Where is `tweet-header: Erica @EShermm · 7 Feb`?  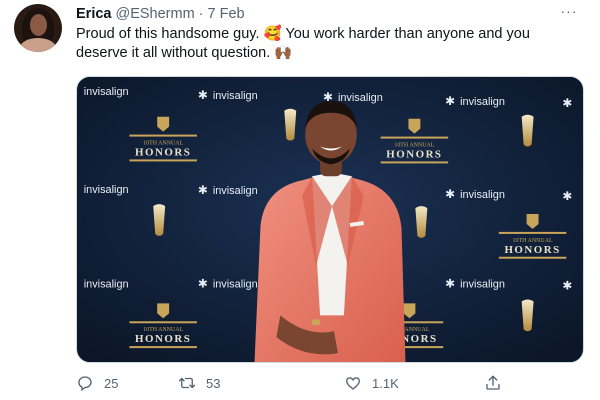 tweet-header: Erica @EShermm · 7 Feb is located at coordinates (160, 14).